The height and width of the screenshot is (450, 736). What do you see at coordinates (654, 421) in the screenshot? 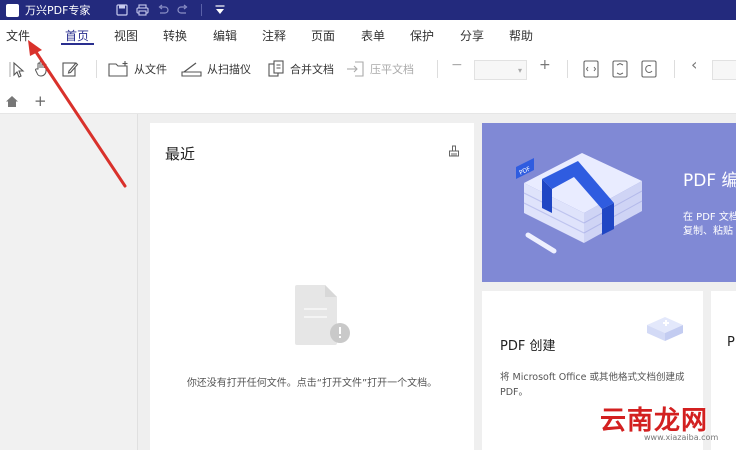
I see `watermark-logo: 云南龙网` at bounding box center [654, 421].